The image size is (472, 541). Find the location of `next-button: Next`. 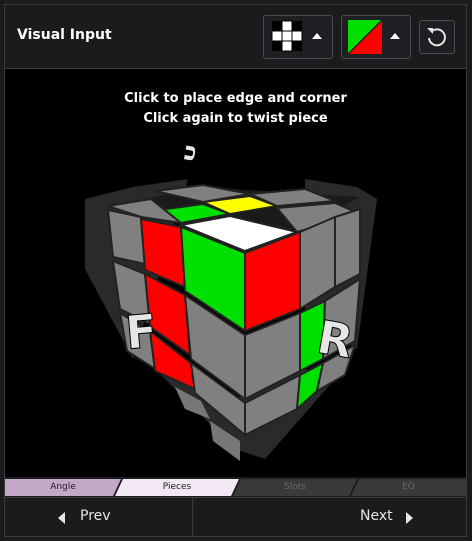

next-button: Next is located at coordinates (329, 517).